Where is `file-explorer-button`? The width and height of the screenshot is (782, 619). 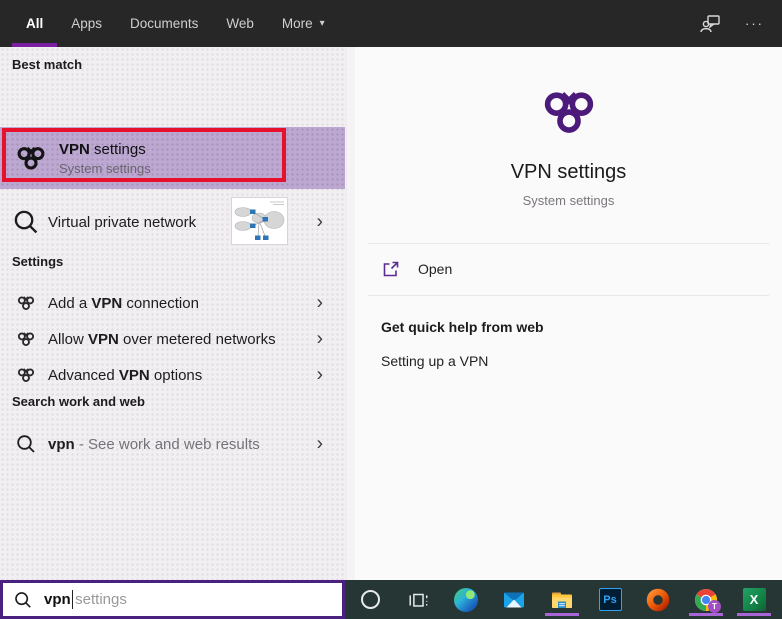 file-explorer-button is located at coordinates (562, 599).